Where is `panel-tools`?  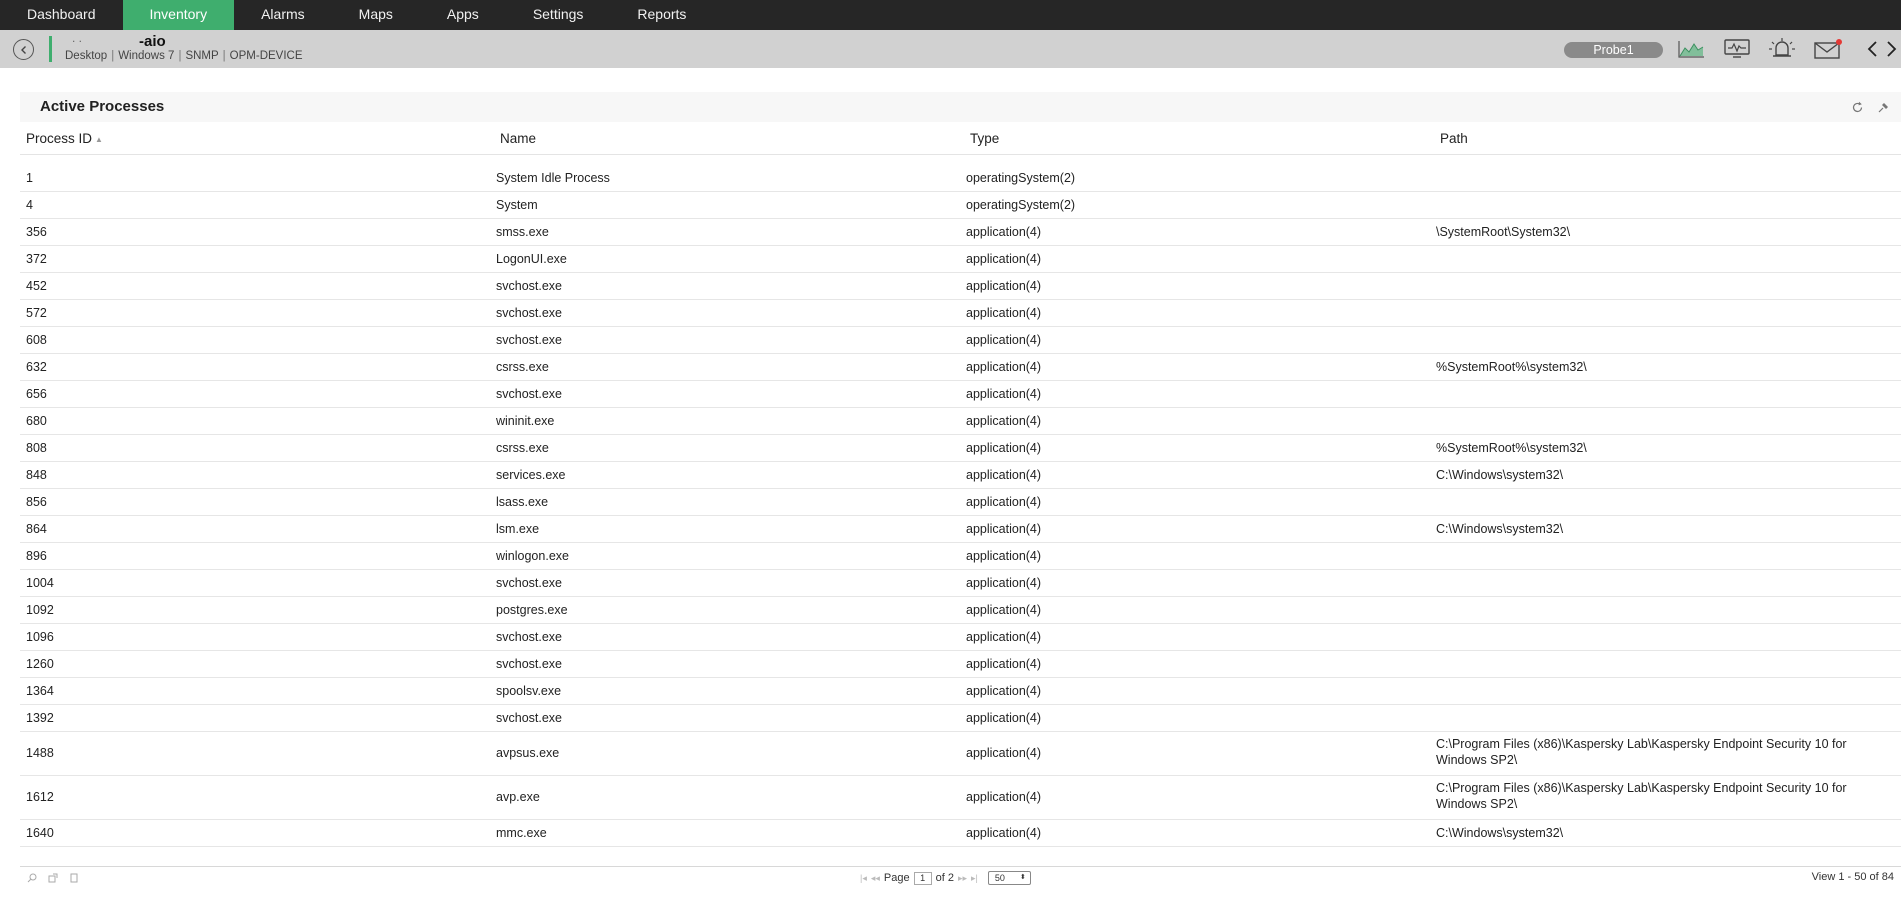 panel-tools is located at coordinates (1870, 107).